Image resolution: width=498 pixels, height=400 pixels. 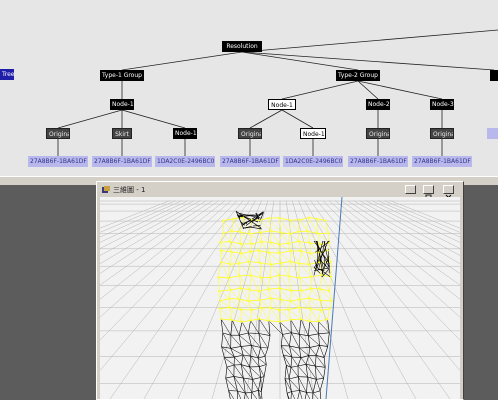 What do you see at coordinates (129, 190) in the screenshot?
I see `window-title: 三維圖 - 1` at bounding box center [129, 190].